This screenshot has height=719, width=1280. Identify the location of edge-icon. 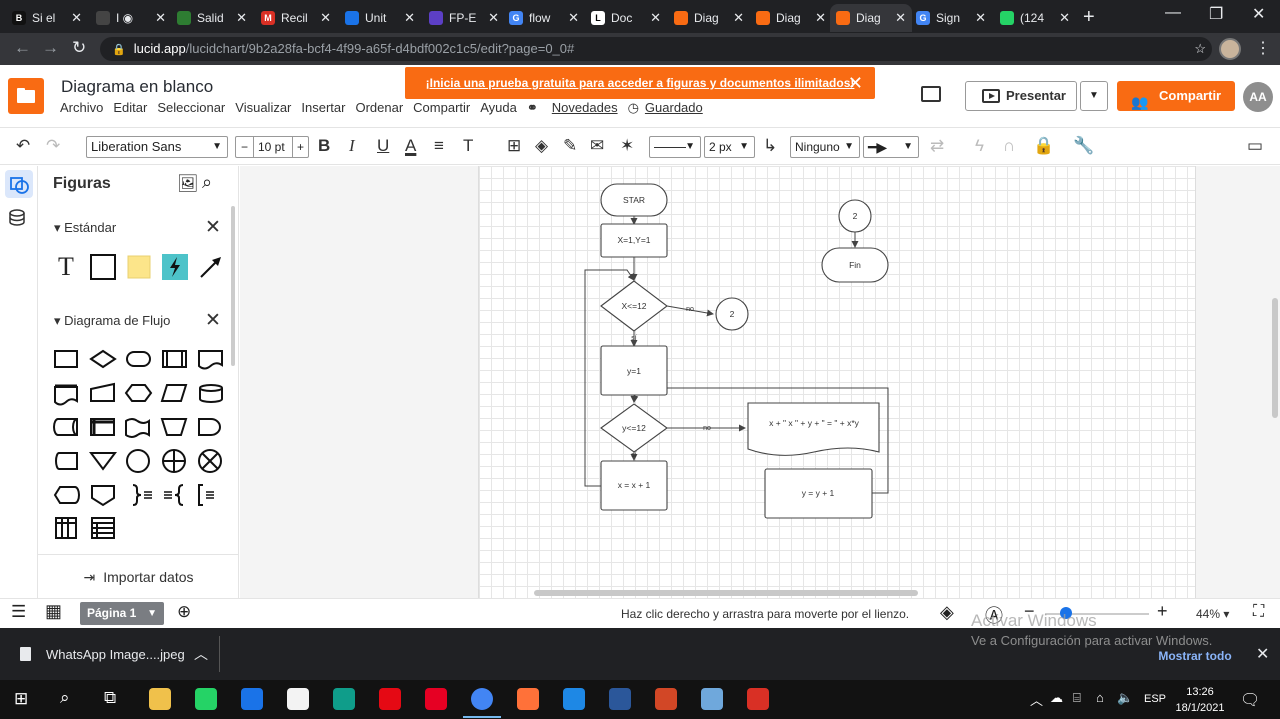
(344, 699).